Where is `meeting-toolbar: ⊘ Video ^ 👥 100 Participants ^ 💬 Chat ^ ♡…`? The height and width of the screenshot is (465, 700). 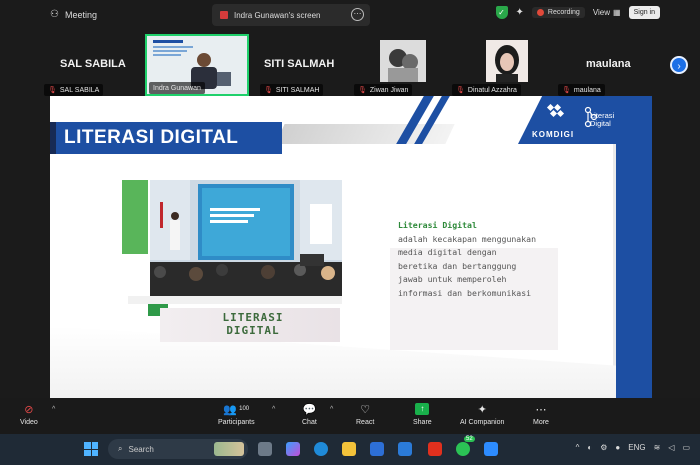 meeting-toolbar: ⊘ Video ^ 👥 100 Participants ^ 💬 Chat ^ ♡… is located at coordinates (350, 416).